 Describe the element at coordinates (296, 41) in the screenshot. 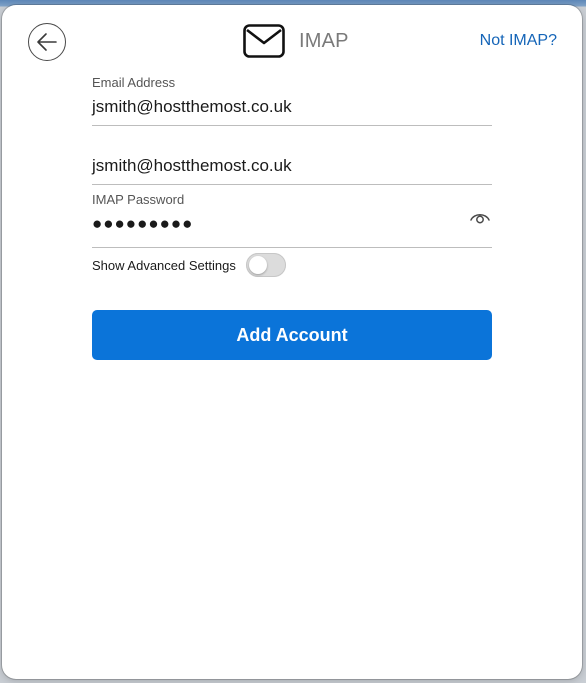

I see `header: IMAP` at that location.